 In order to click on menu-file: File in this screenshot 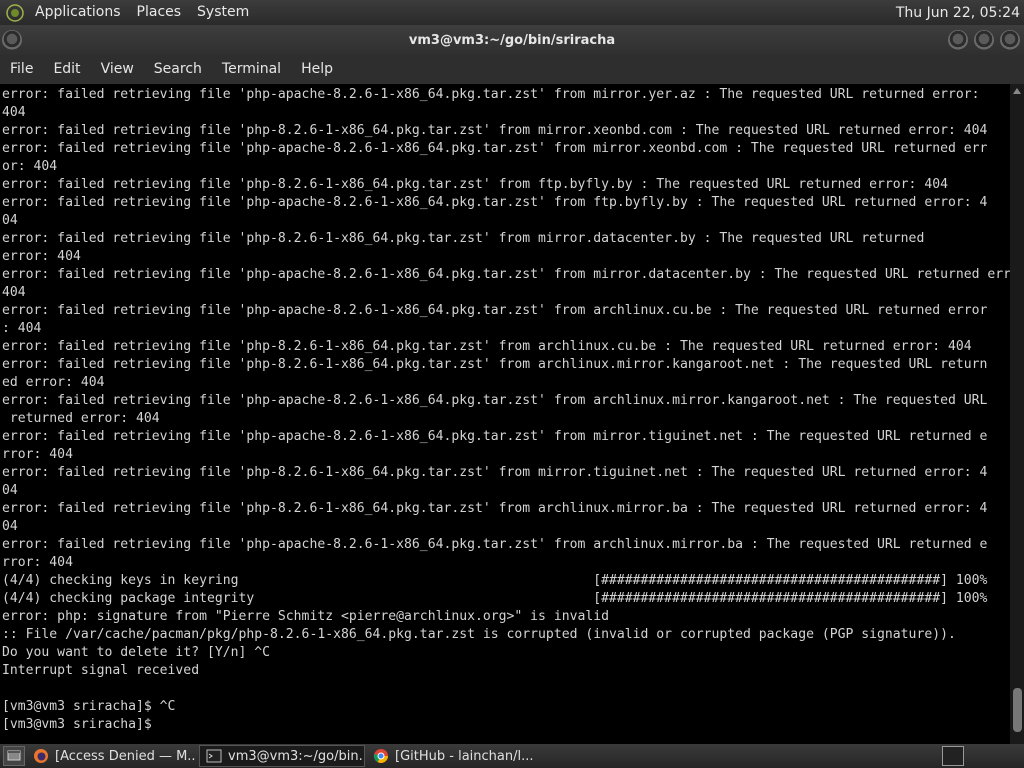, I will do `click(21, 69)`.